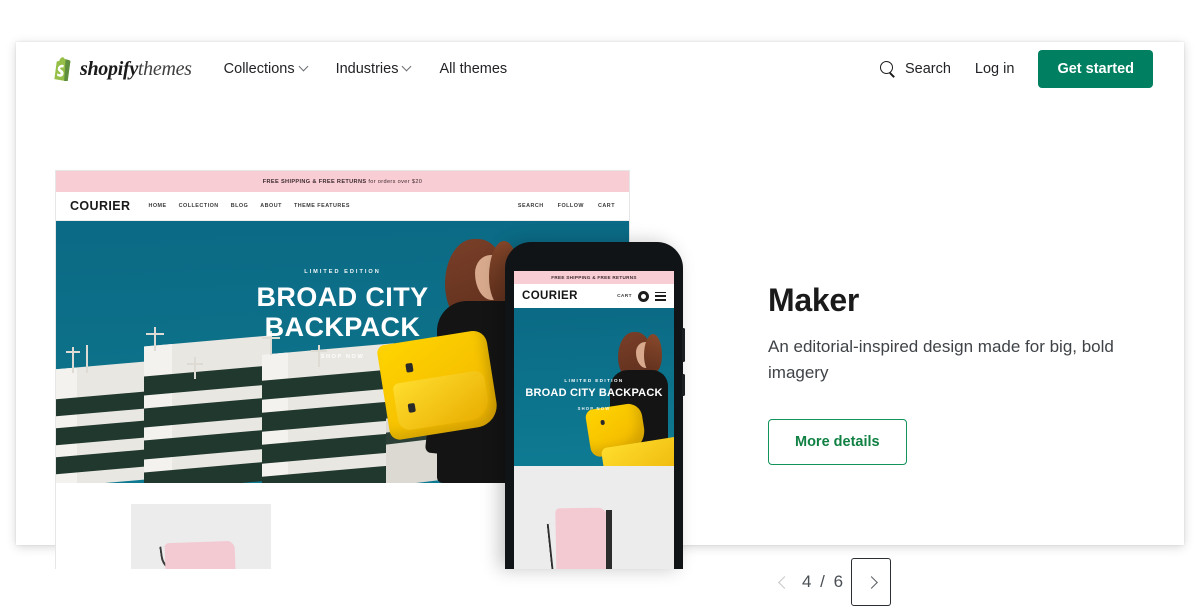 This screenshot has width=1200, height=606. Describe the element at coordinates (157, 206) in the screenshot. I see `preview-nav-home: HOME` at that location.